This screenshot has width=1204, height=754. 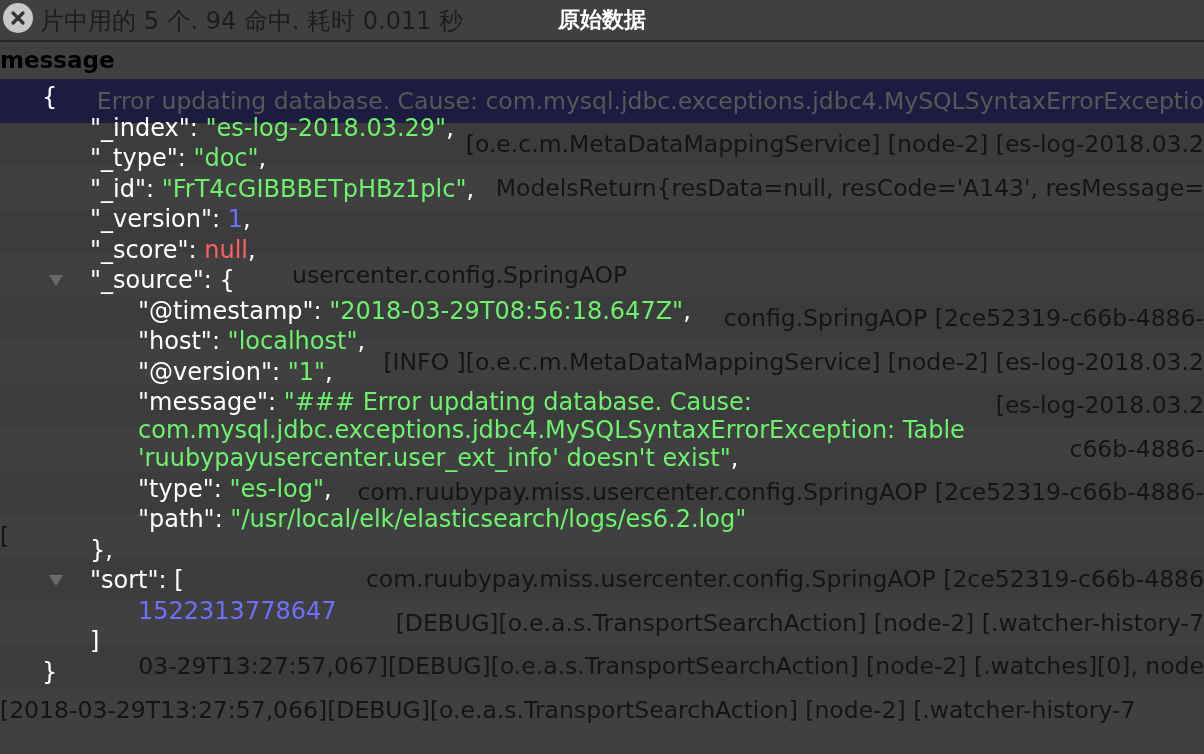 I want to click on log-message: Error updating database. Cause: com.mysql.jdbc.exceptions.jdbc4.MySQLSyntaxErrorExceptio, so click(x=650, y=100).